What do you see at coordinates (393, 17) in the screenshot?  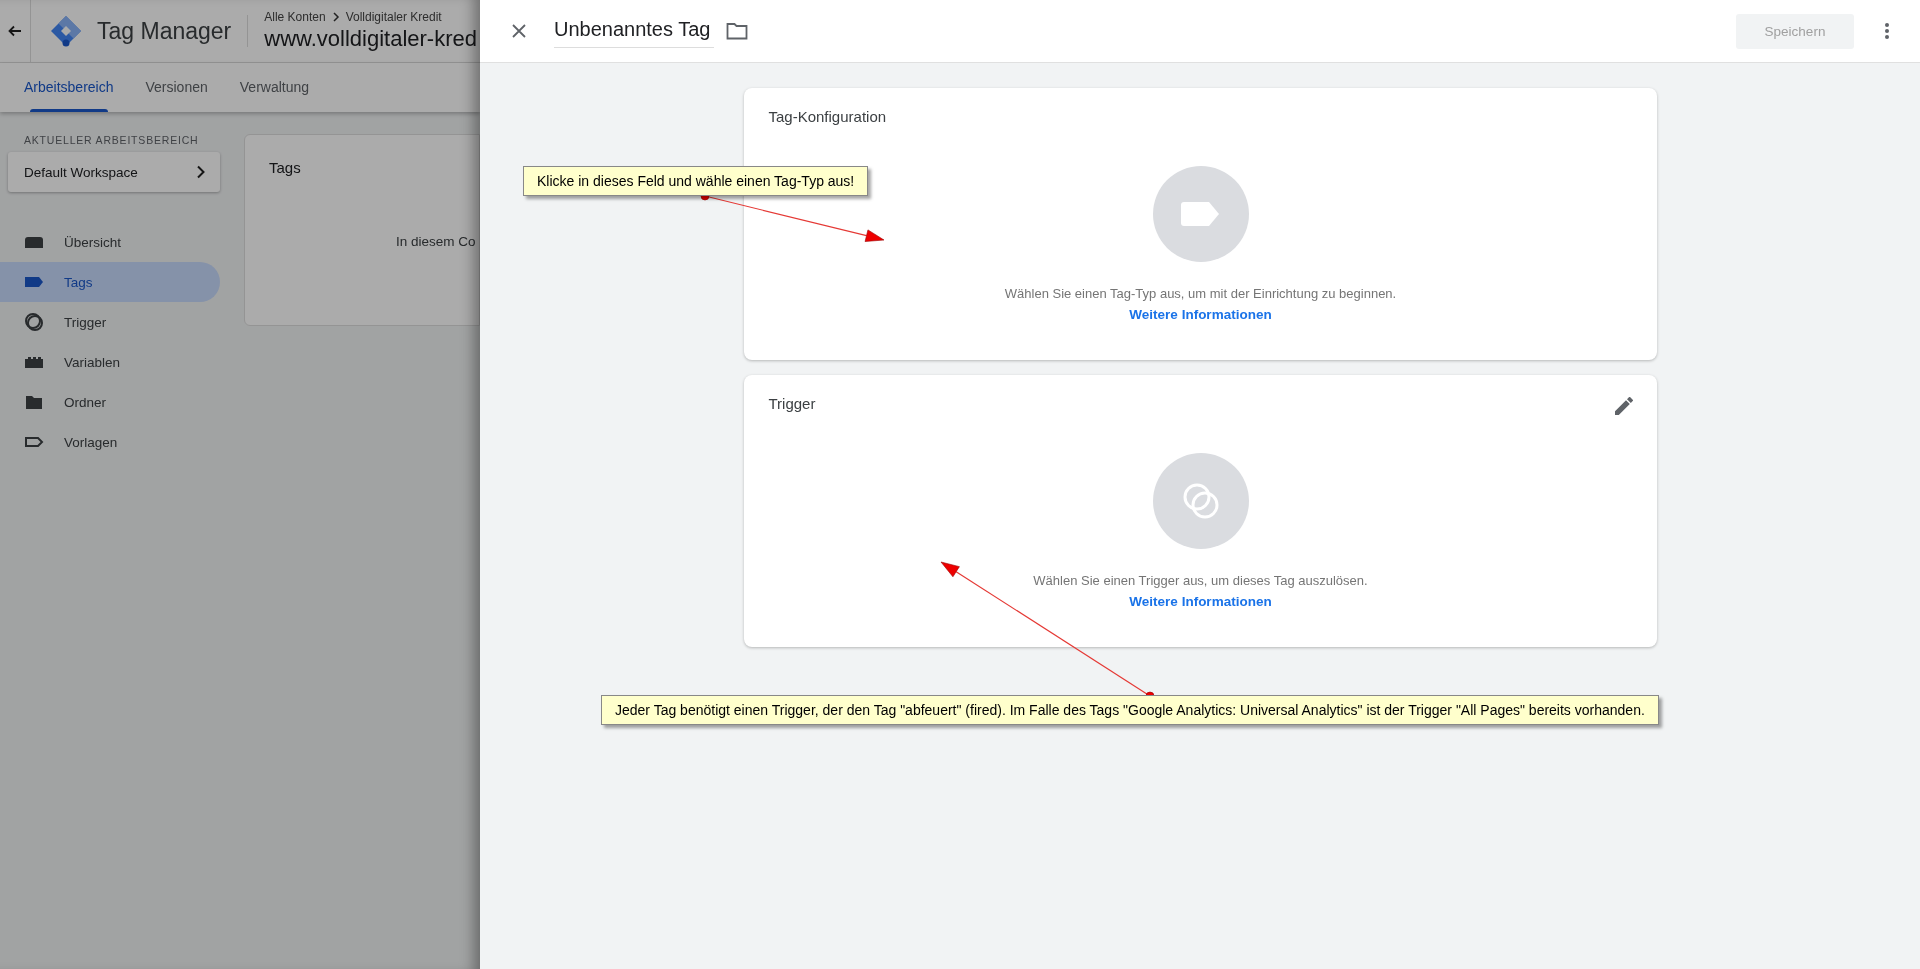 I see `breadcrumb-link: Volldigitaler Kredit` at bounding box center [393, 17].